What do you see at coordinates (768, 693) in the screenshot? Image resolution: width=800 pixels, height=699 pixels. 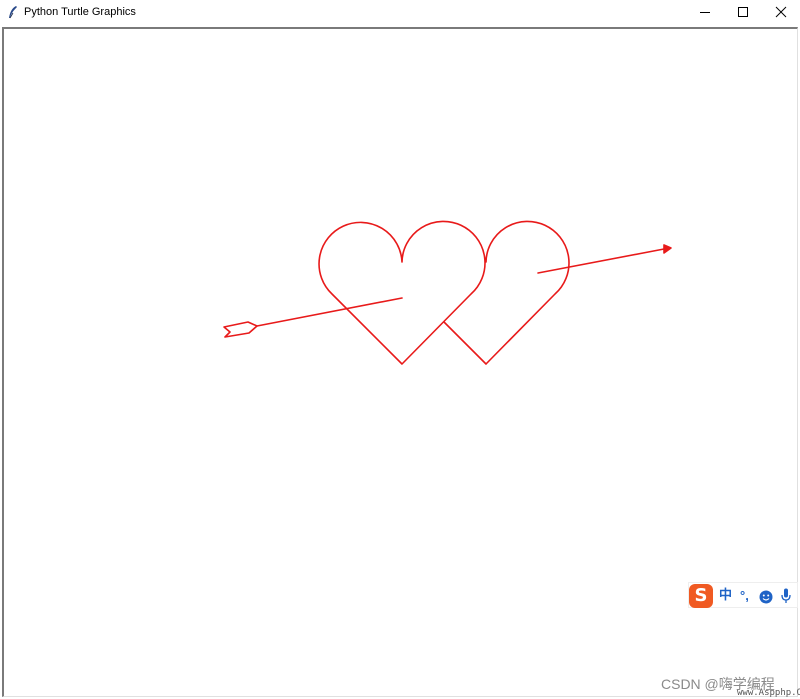 I see `site-watermark: www.Aspphp.Online` at bounding box center [768, 693].